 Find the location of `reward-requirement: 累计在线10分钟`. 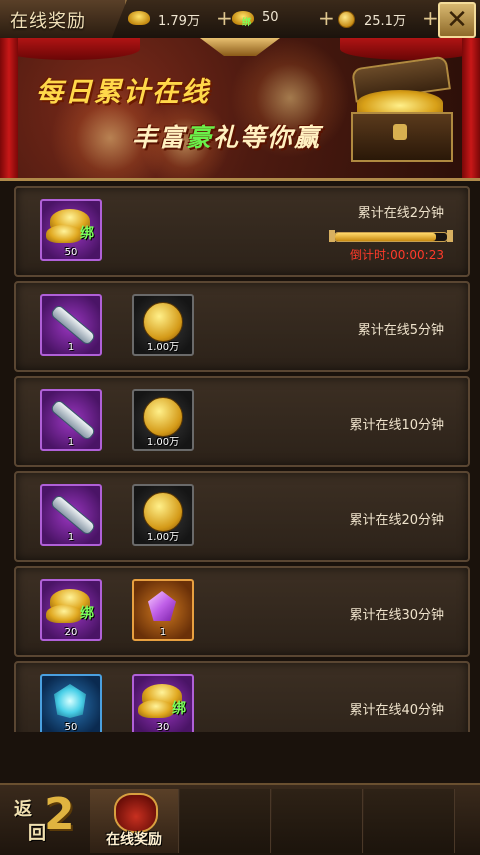

reward-requirement: 累计在线10分钟 is located at coordinates (396, 425).